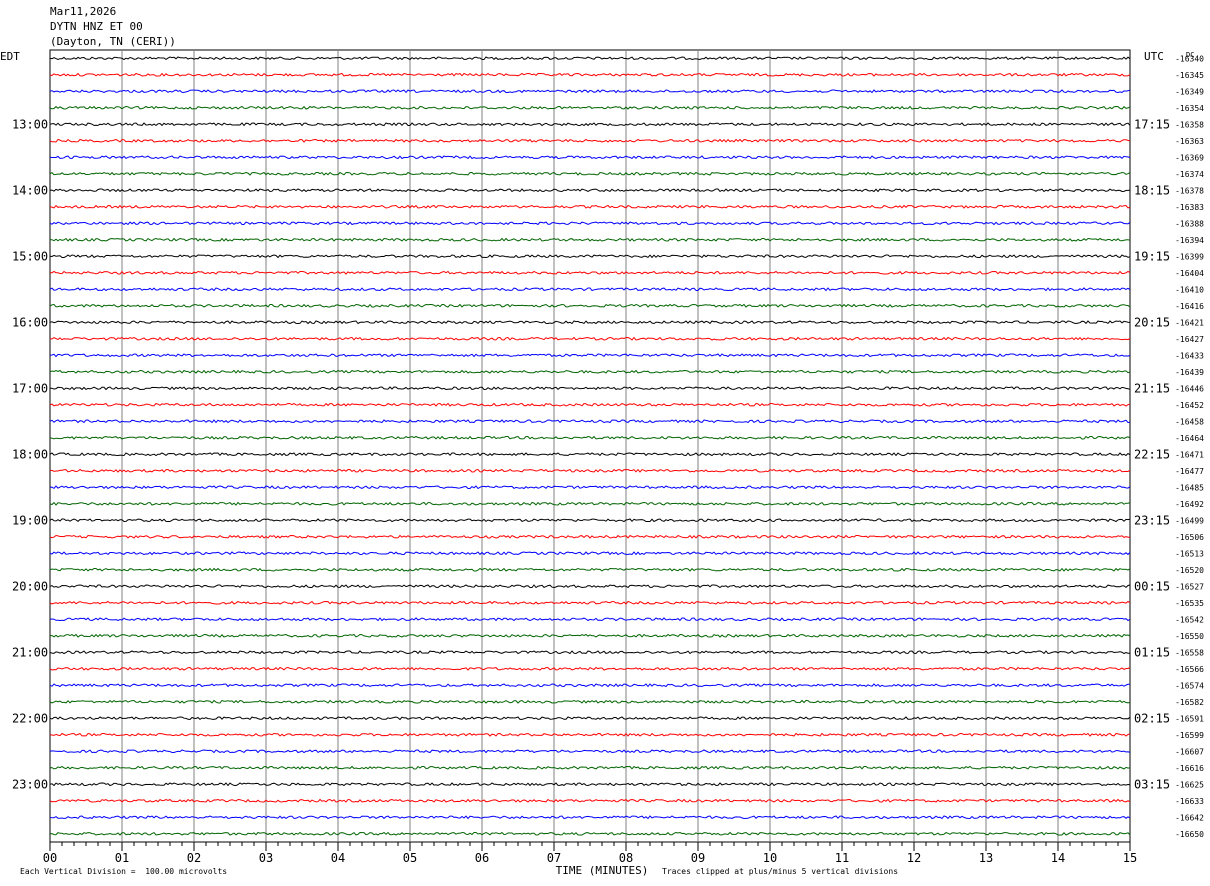 Image resolution: width=1210 pixels, height=886 pixels. I want to click on dc-offset-label: -16574, so click(1189, 685).